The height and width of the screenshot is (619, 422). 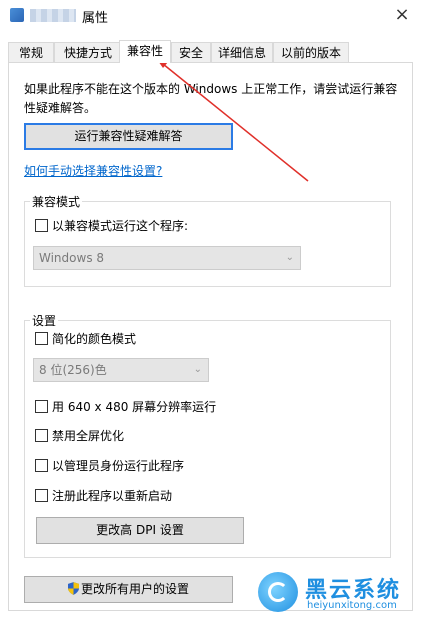 What do you see at coordinates (232, 120) in the screenshot?
I see `annotation-arrow` at bounding box center [232, 120].